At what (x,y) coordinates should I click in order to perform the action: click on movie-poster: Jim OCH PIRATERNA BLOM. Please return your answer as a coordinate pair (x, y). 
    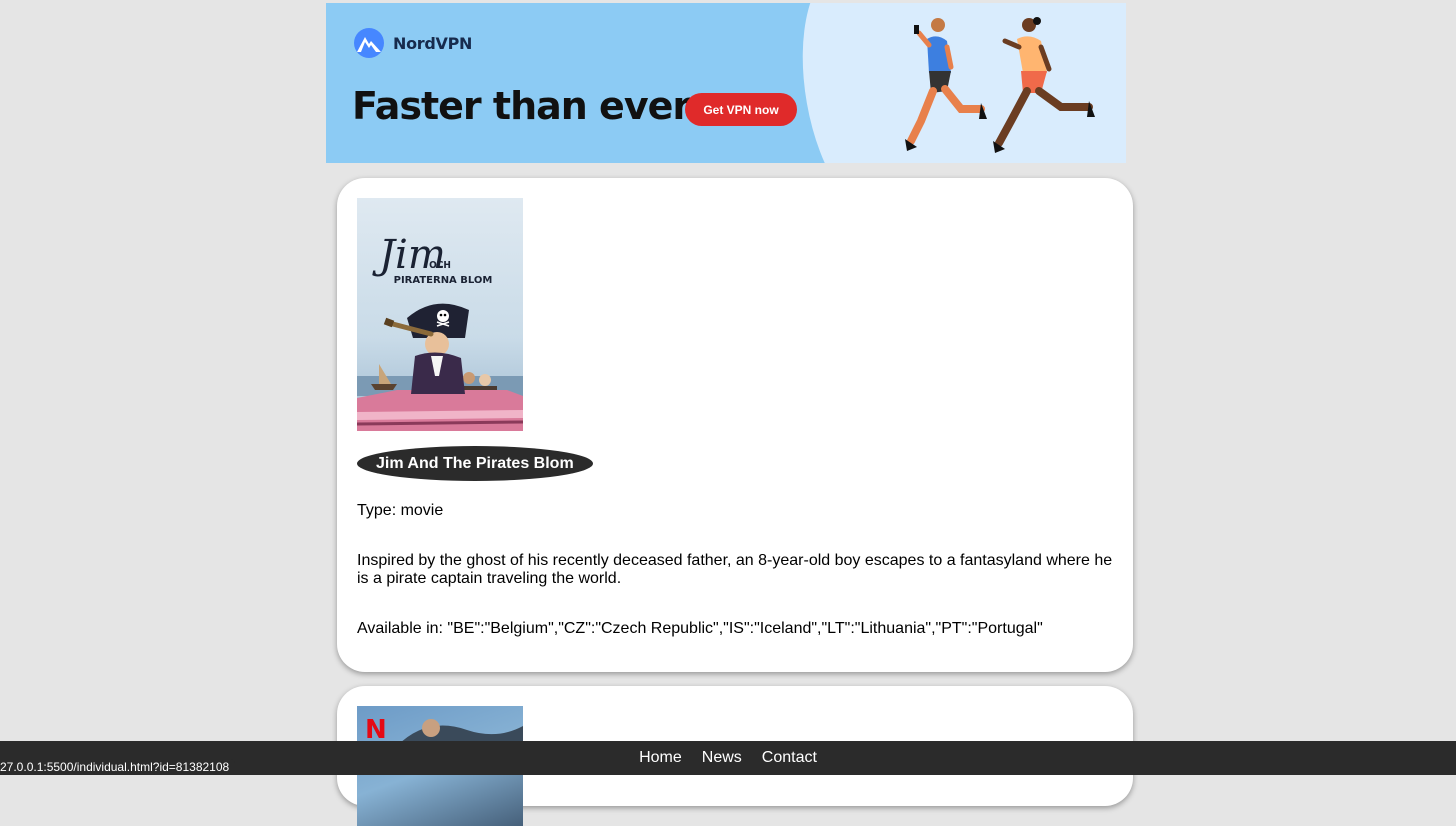
    Looking at the image, I should click on (440, 314).